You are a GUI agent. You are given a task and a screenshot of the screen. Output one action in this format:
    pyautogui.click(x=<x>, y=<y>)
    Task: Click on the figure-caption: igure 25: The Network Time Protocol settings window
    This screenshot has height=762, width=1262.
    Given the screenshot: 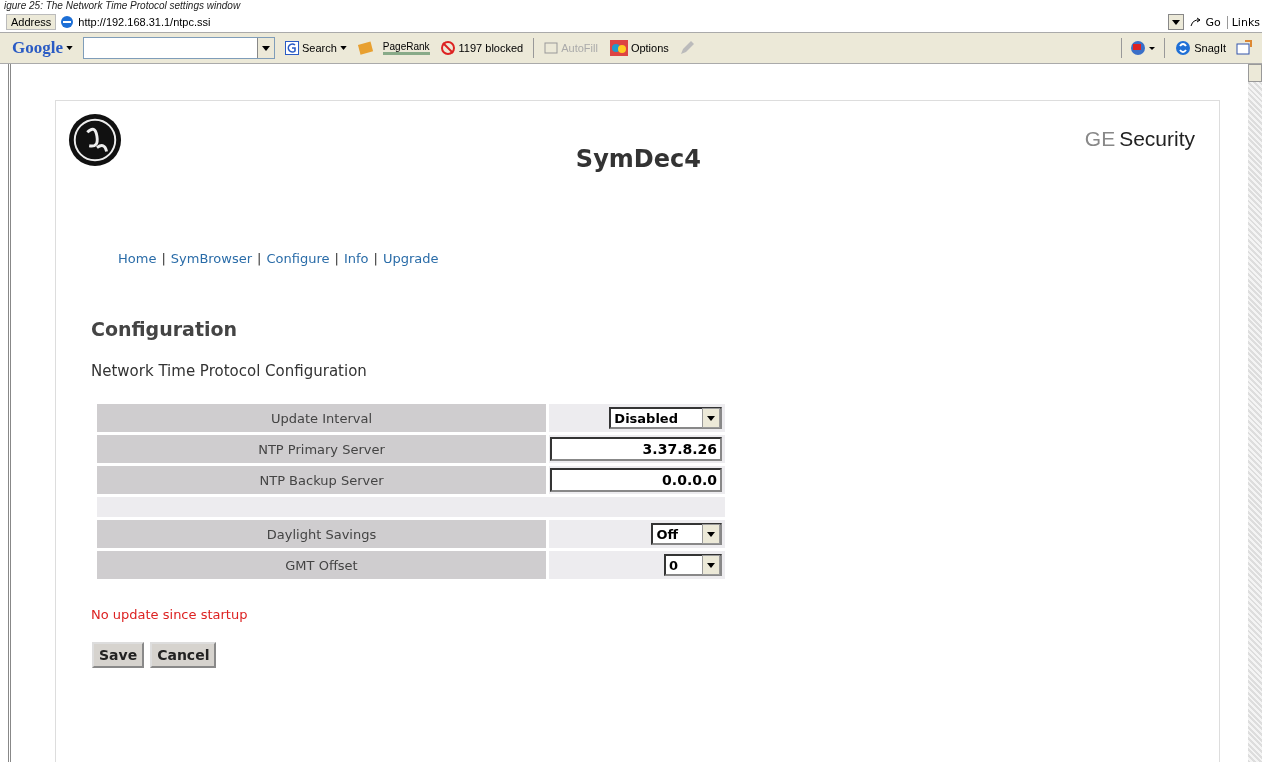 What is the action you would take?
    pyautogui.click(x=122, y=6)
    